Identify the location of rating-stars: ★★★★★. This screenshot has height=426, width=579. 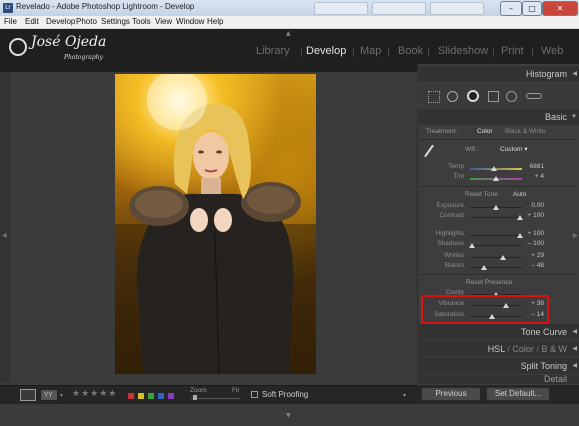
(94, 394).